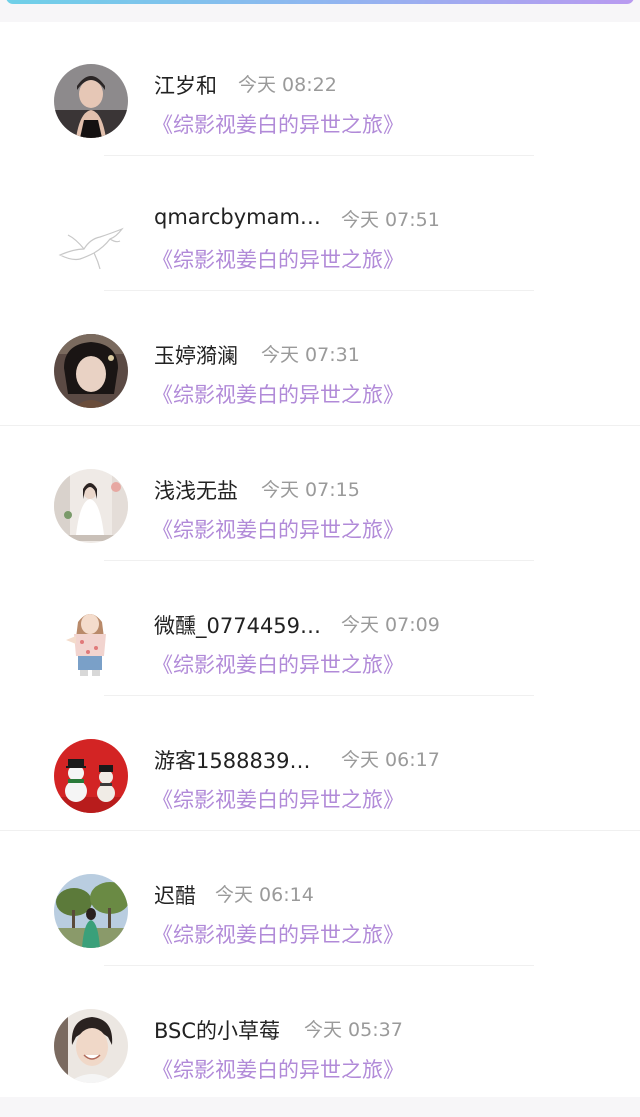 Image resolution: width=640 pixels, height=1117 pixels. What do you see at coordinates (217, 1030) in the screenshot?
I see `user-name: BSC的小草莓` at bounding box center [217, 1030].